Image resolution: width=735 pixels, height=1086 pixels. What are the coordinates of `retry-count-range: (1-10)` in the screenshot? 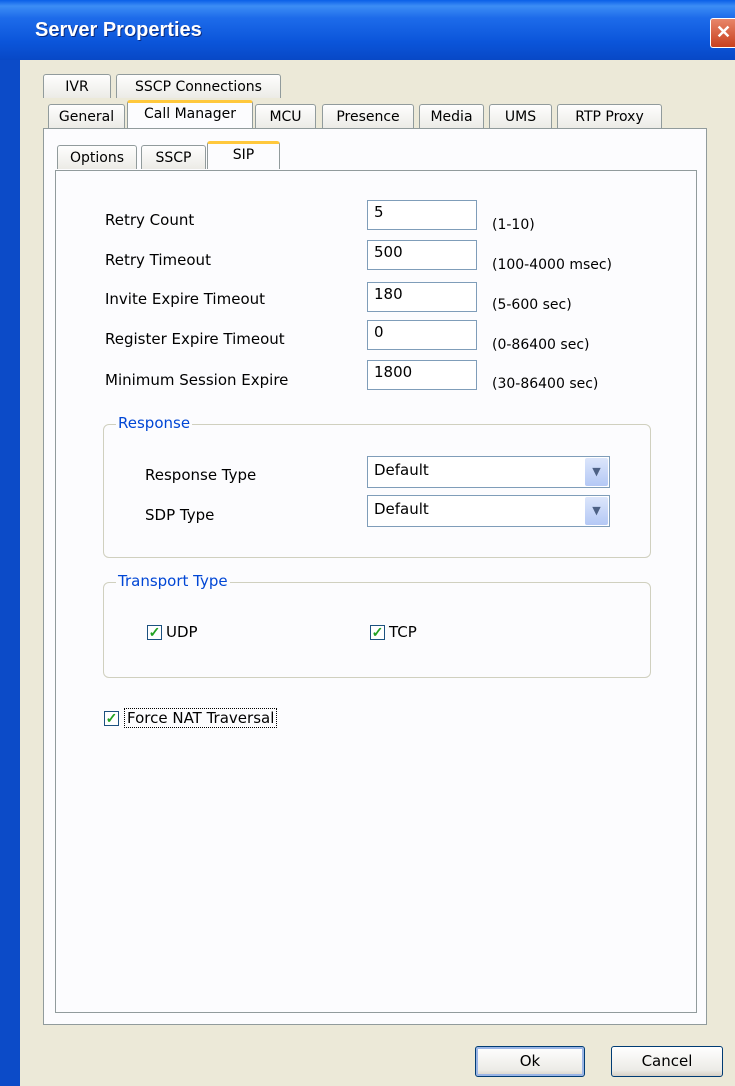 It's located at (513, 225).